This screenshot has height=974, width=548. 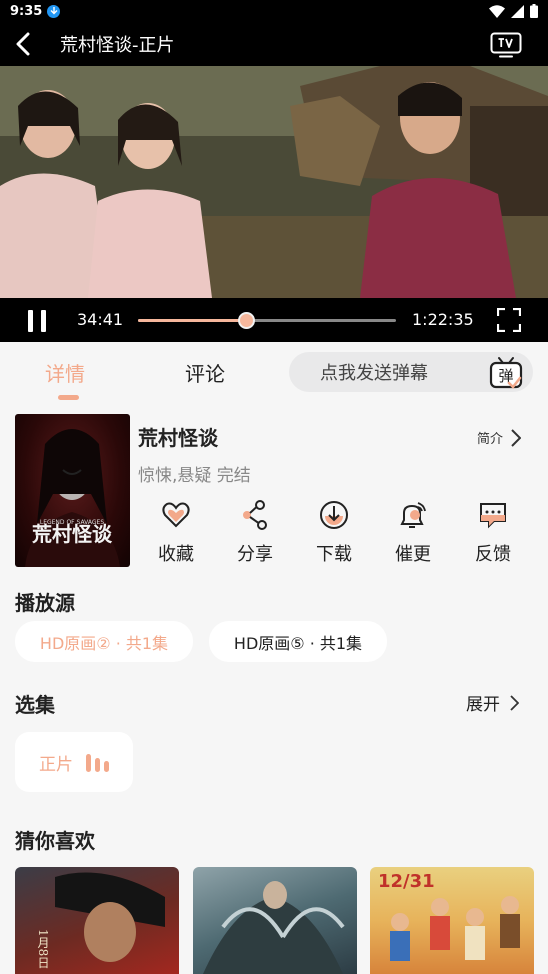 I want to click on fullscreen-icon, so click(x=509, y=320).